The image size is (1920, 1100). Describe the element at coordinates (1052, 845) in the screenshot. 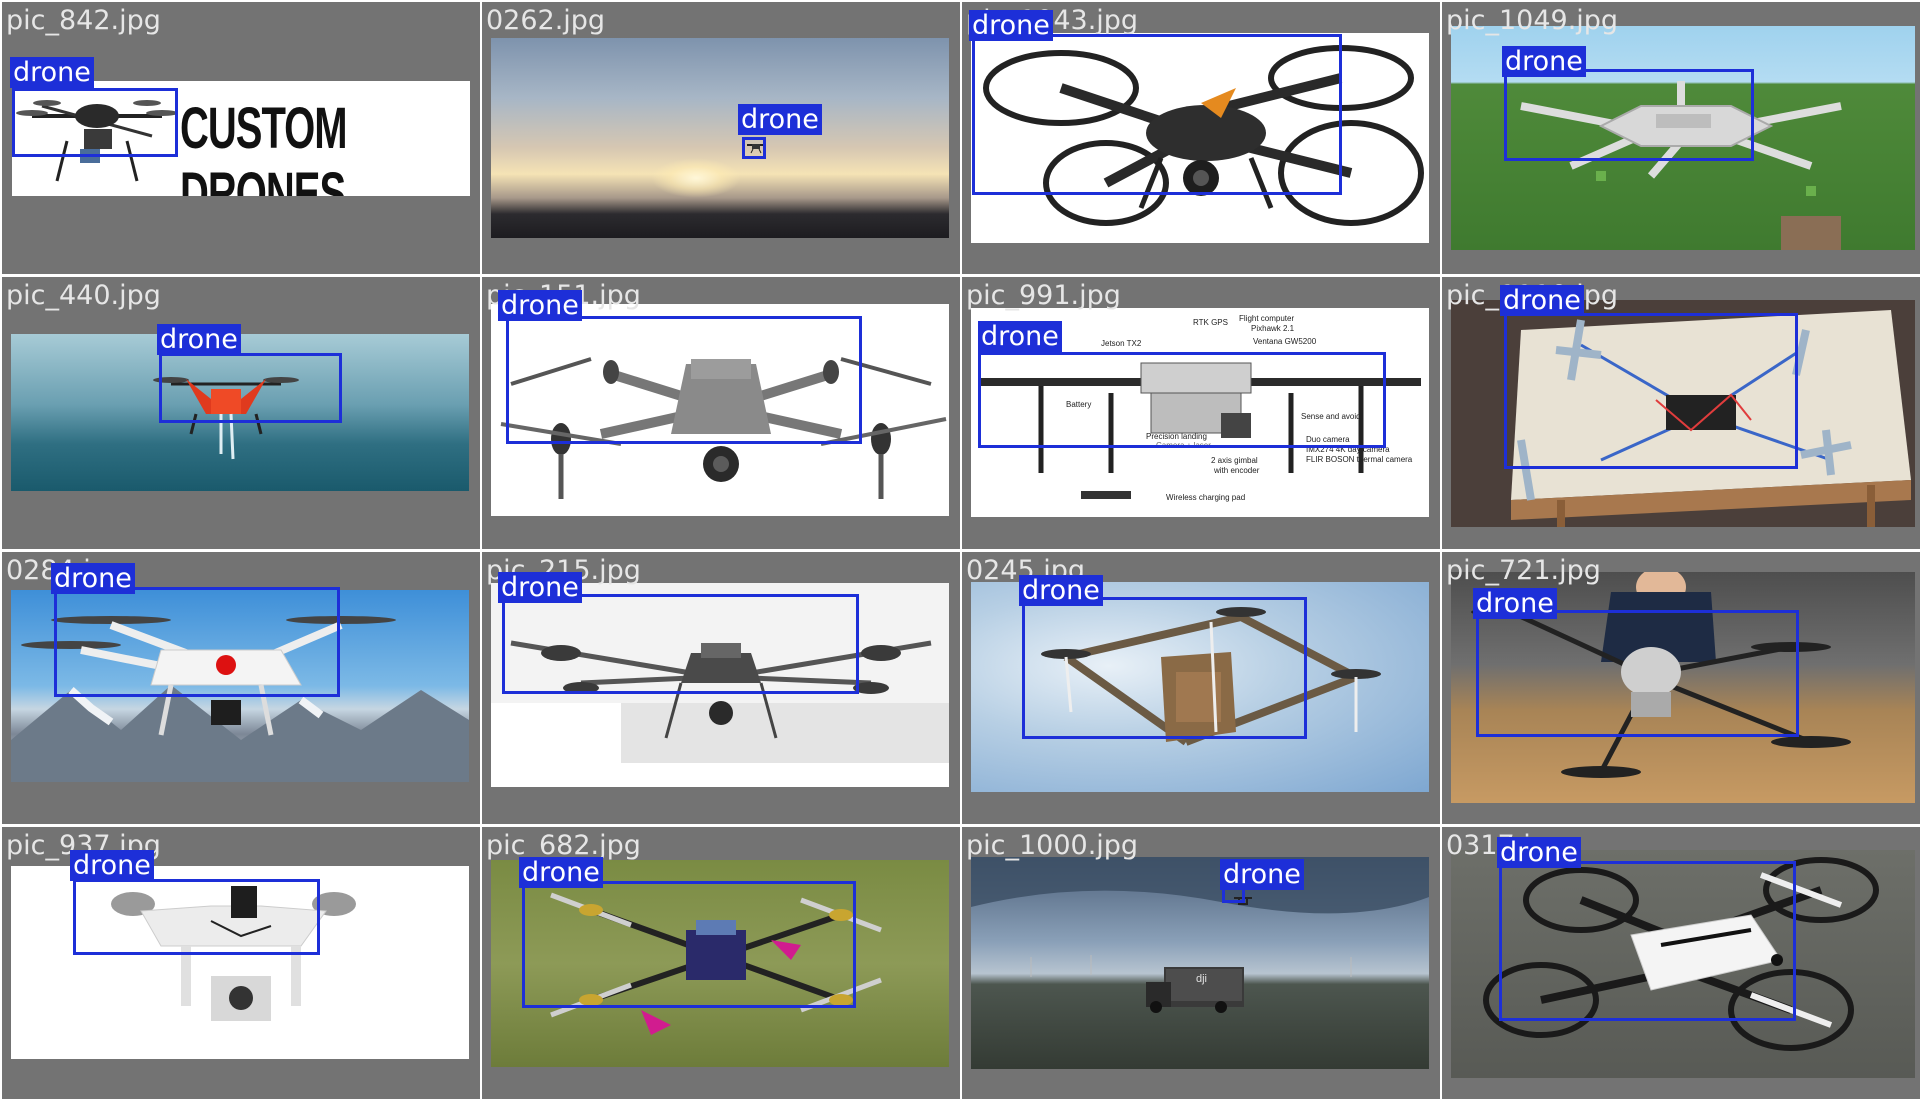

I see `filename-label: pic_1000.jpg` at that location.